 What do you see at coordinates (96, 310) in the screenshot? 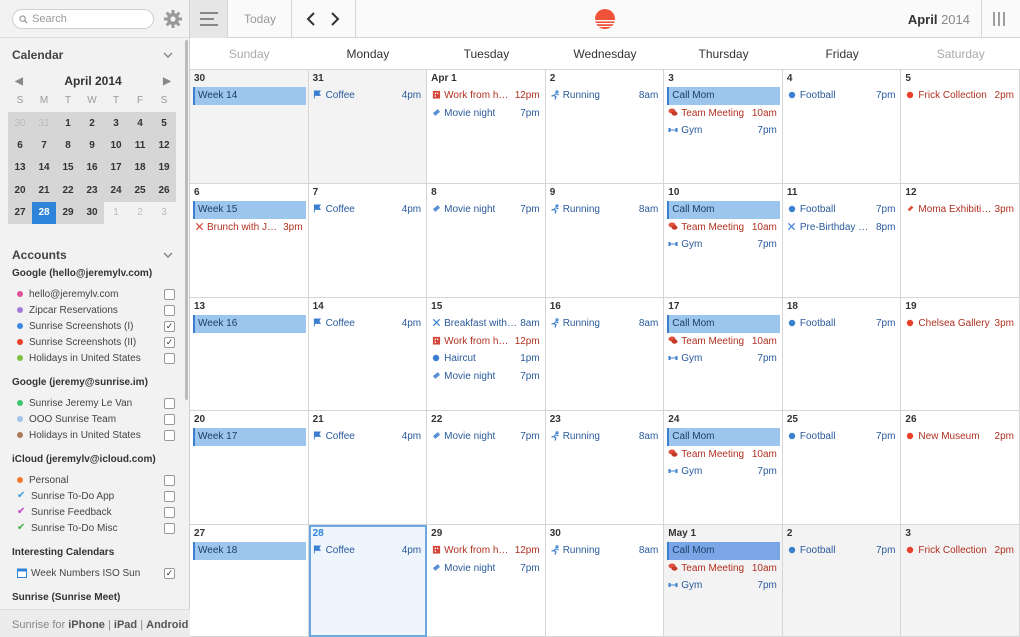
I see `calendar-item: Zipcar Reservations` at bounding box center [96, 310].